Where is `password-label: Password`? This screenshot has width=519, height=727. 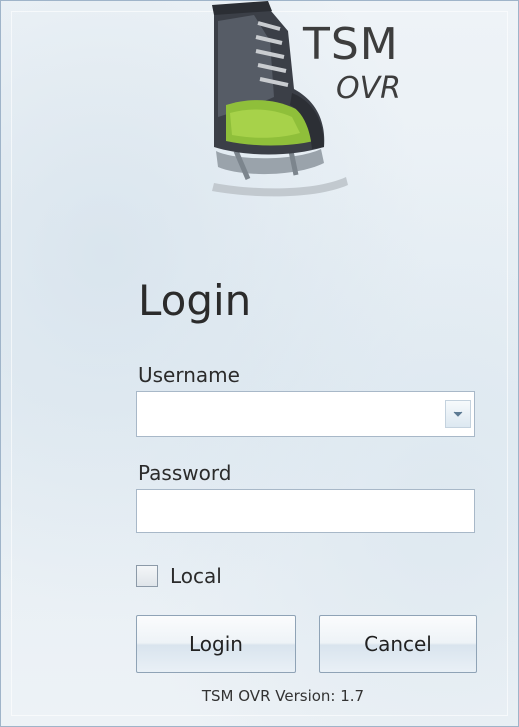
password-label: Password is located at coordinates (185, 473).